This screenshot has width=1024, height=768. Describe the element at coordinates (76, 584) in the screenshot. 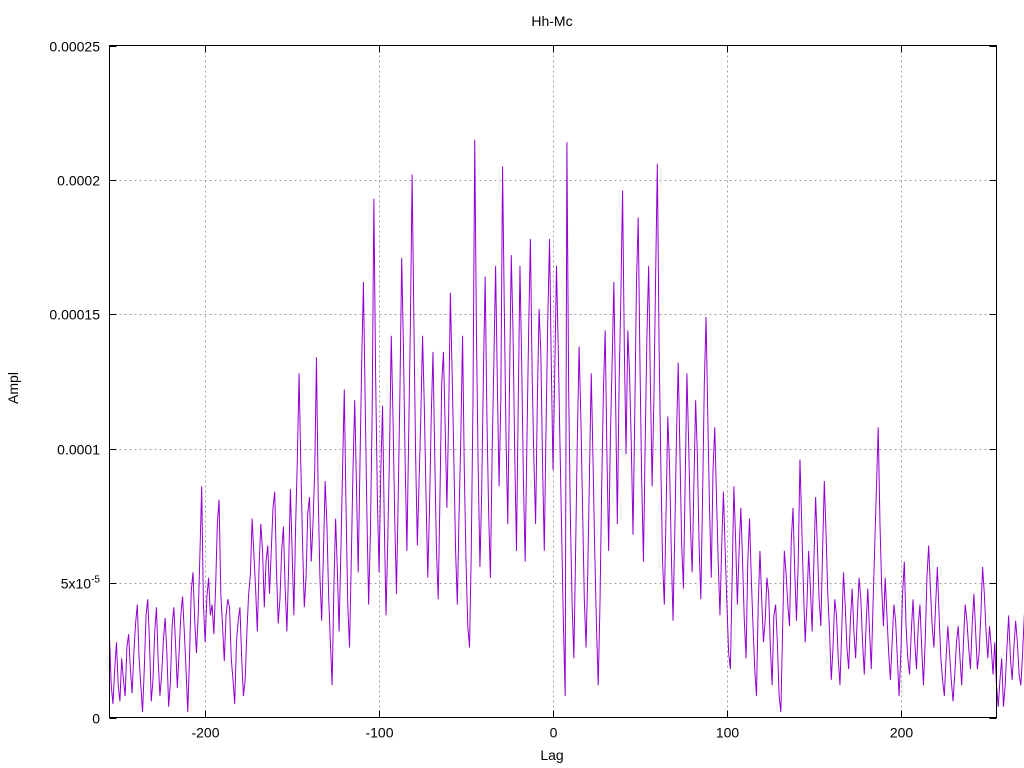

I see `y-tick-label-base: 5x10` at that location.